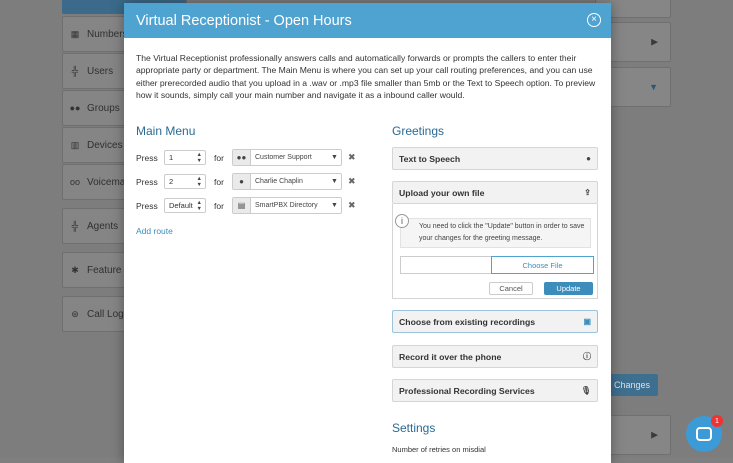 The width and height of the screenshot is (733, 463). Describe the element at coordinates (74, 182) in the screenshot. I see `voicemail-icon: oo` at that location.